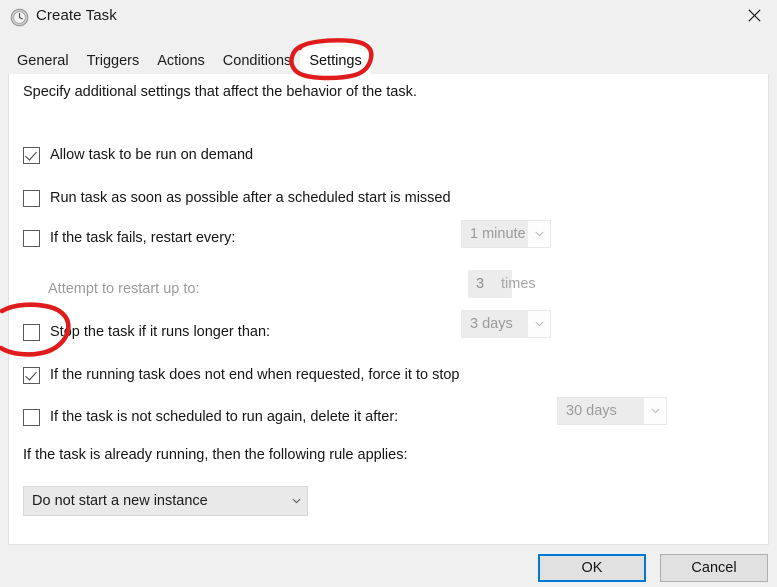 The width and height of the screenshot is (777, 587). I want to click on combo-already-running-rule: Do not start a new instance, so click(165, 501).